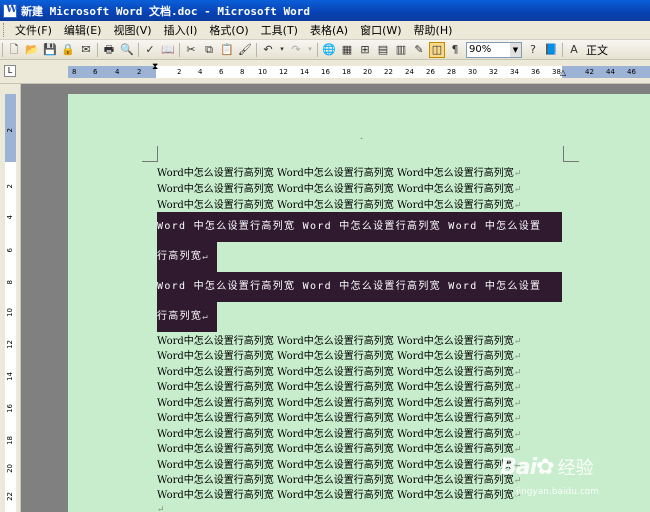 Image resolution: width=650 pixels, height=512 pixels. What do you see at coordinates (515, 49) in the screenshot?
I see `chevron-down-icon: ▼` at bounding box center [515, 49].